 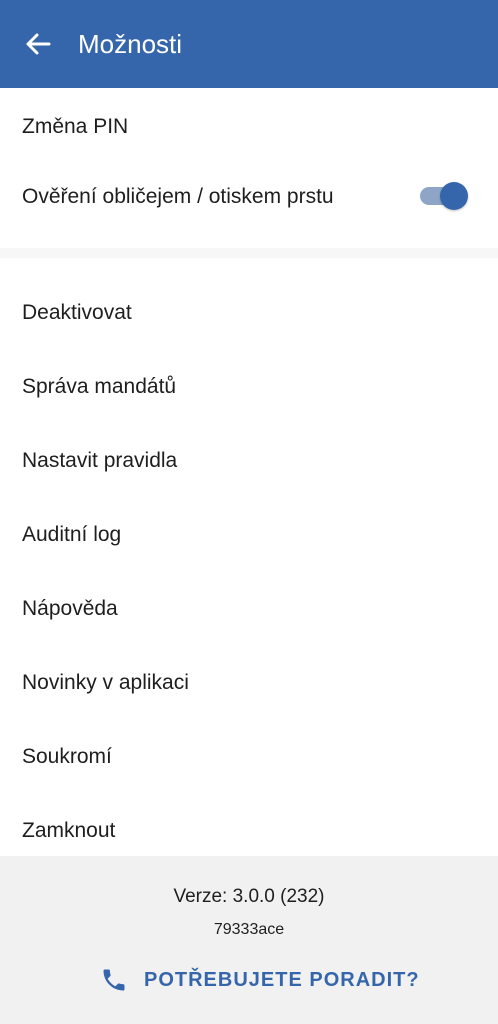 What do you see at coordinates (249, 535) in the screenshot?
I see `menu-item-audit-log: Auditní log` at bounding box center [249, 535].